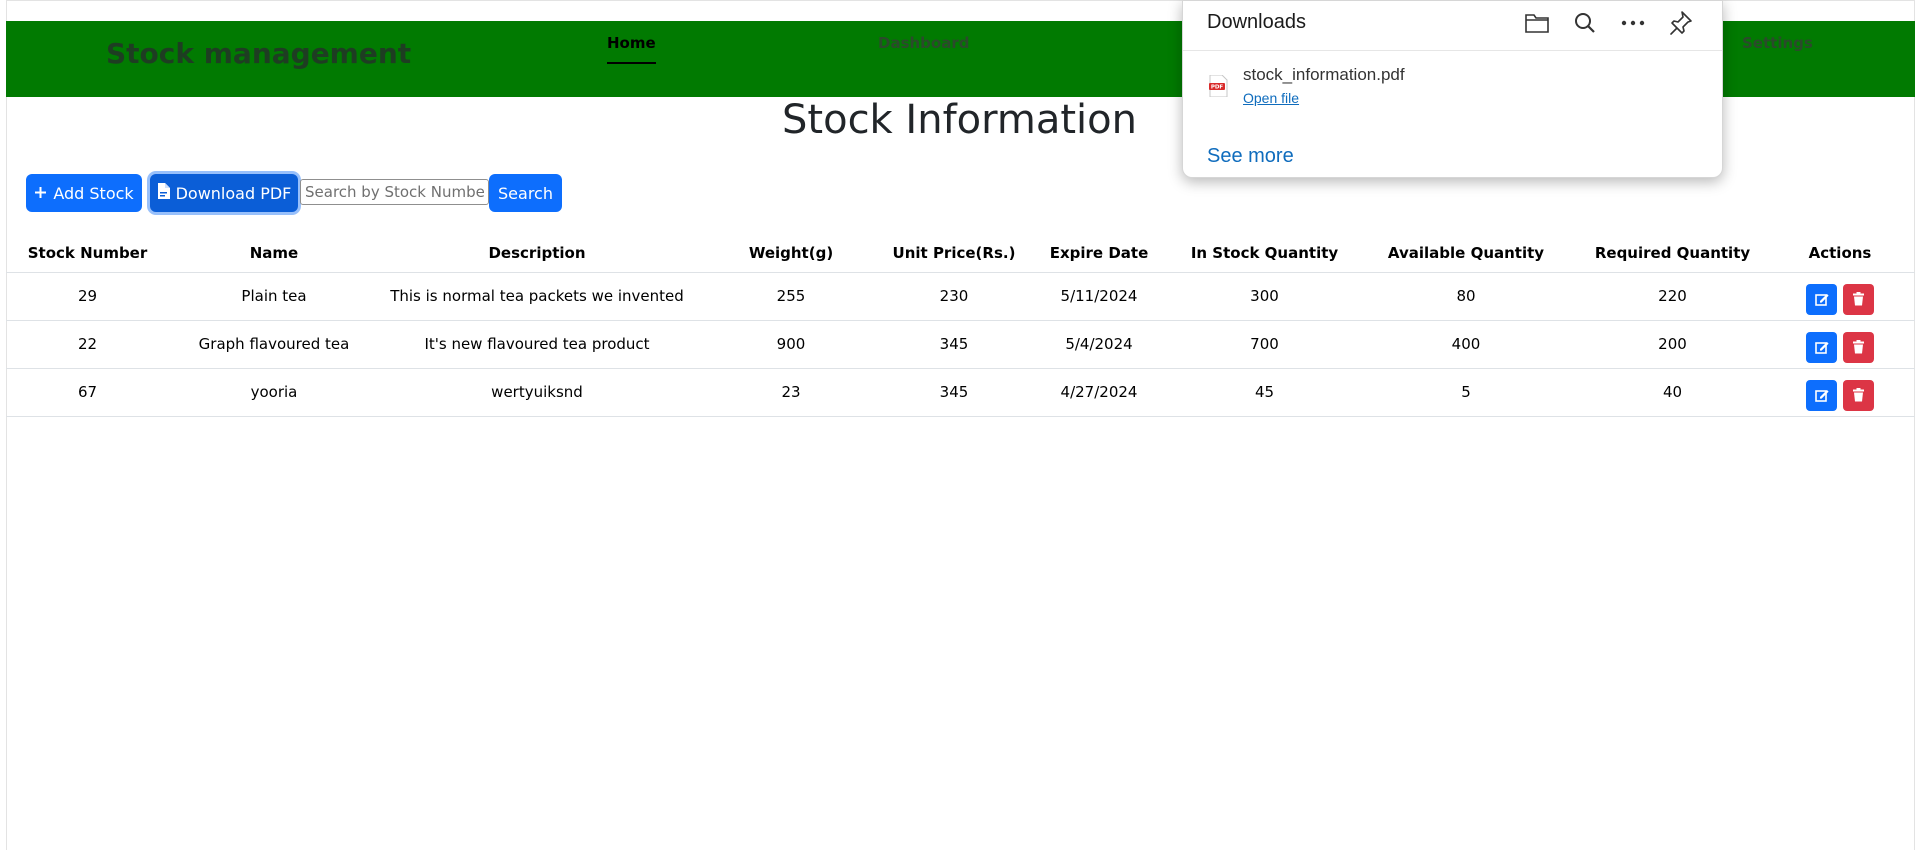  What do you see at coordinates (537, 344) in the screenshot?
I see `cell-description: It's new flavoured tea product` at bounding box center [537, 344].